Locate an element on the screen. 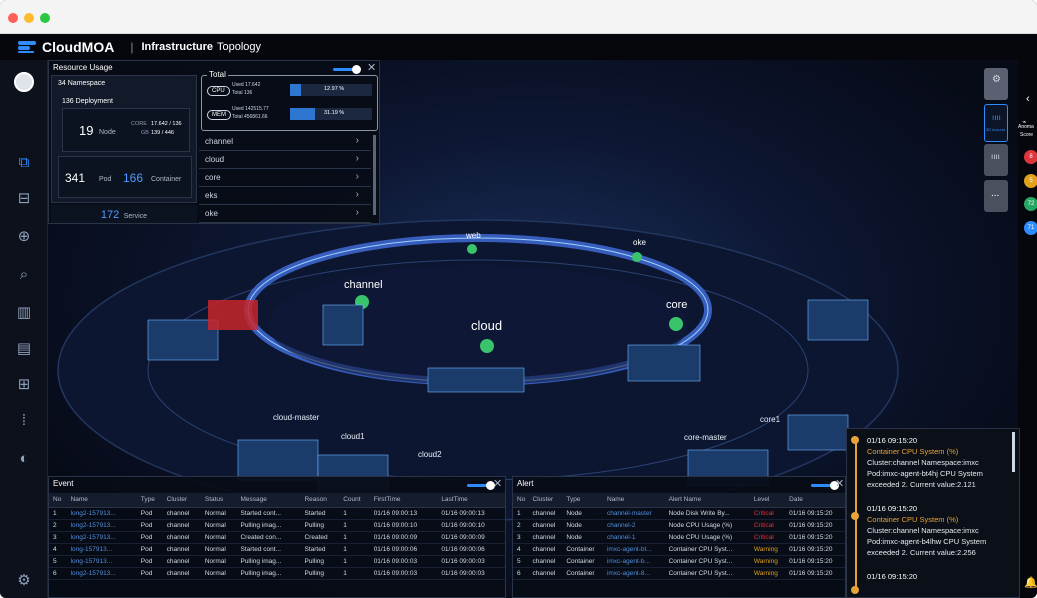 The height and width of the screenshot is (598, 1037). notification-scrollbar is located at coordinates (1013, 452).